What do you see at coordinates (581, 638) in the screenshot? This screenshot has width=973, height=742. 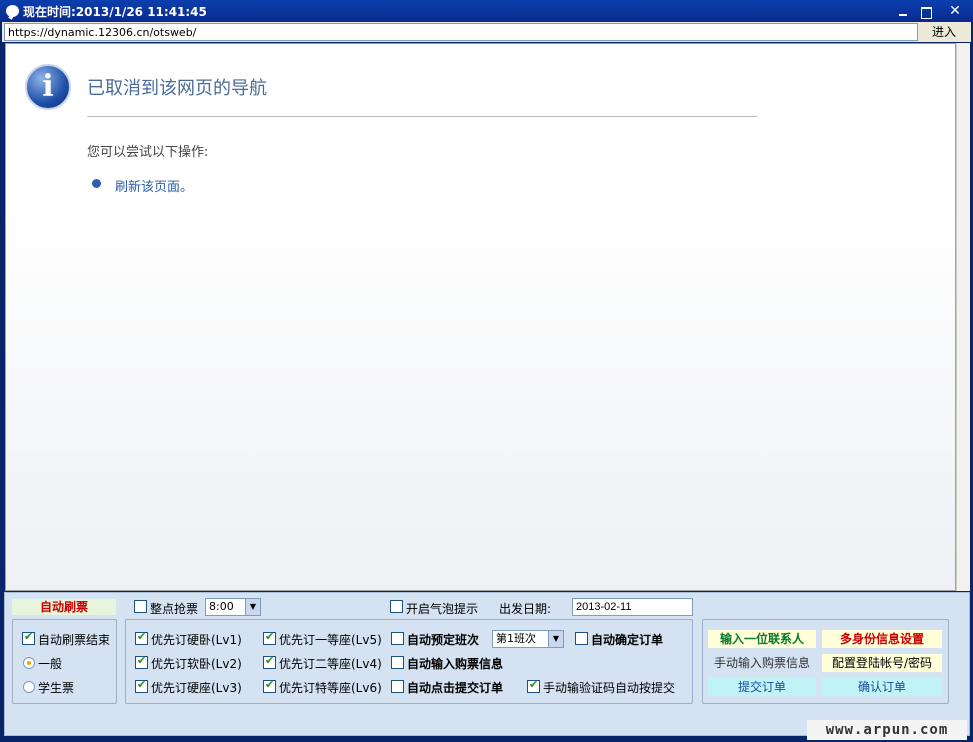 I see `auto-confirm-checkbox` at bounding box center [581, 638].